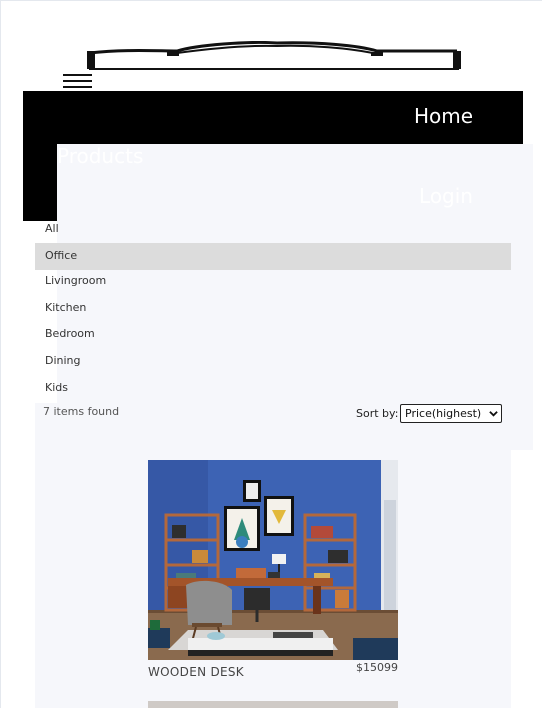 This screenshot has width=542, height=708. I want to click on category-kitchen: Kitchen, so click(273, 310).